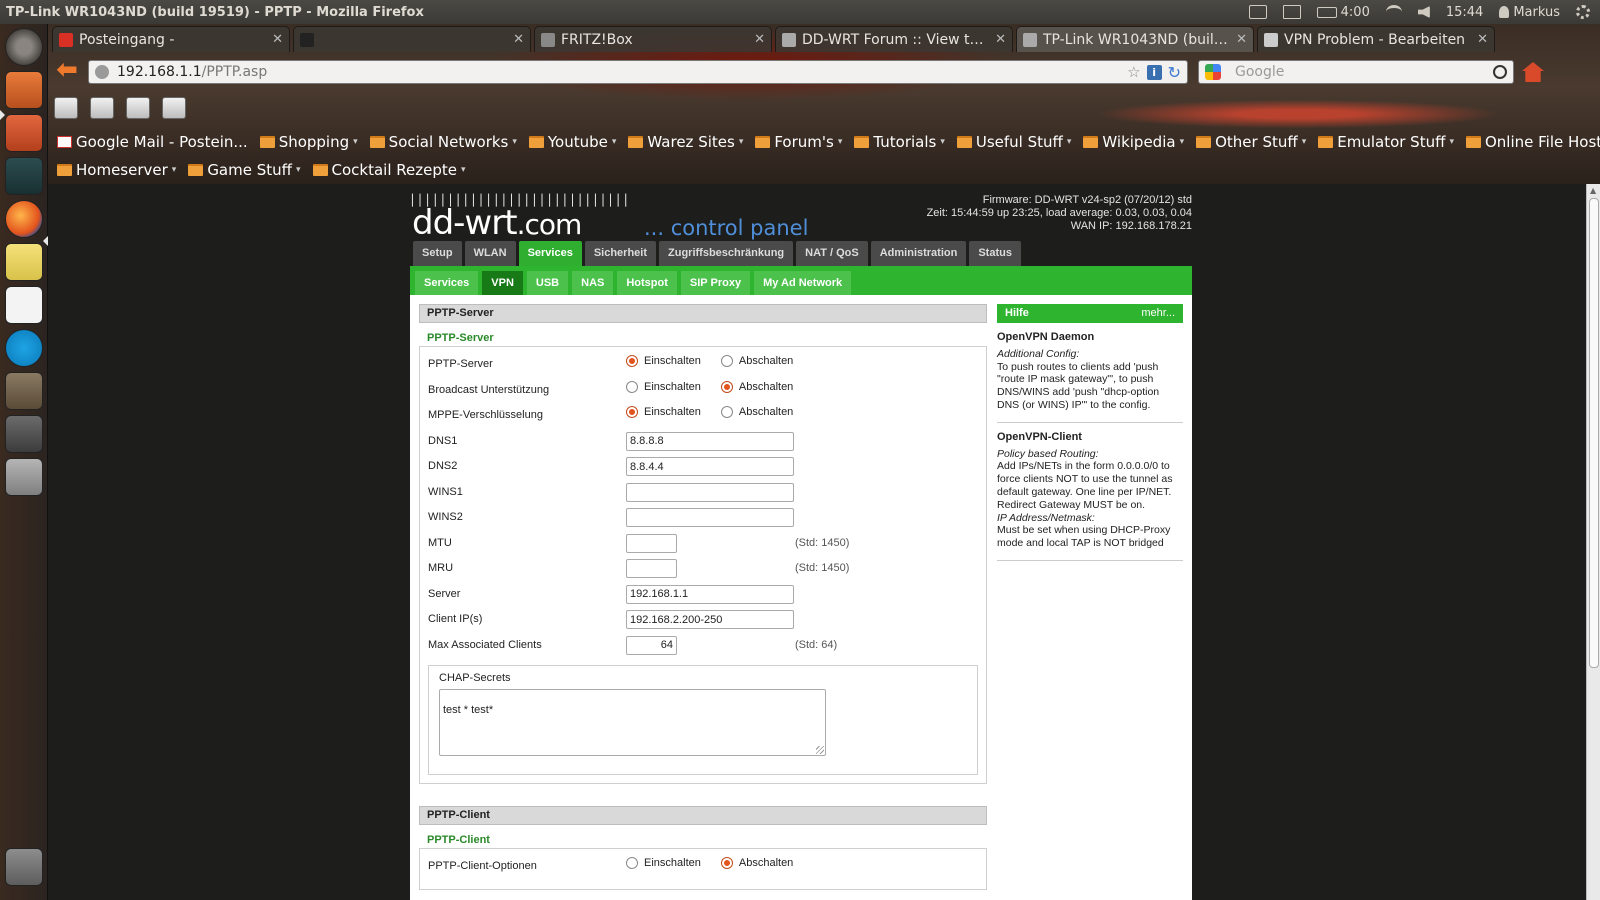  I want to click on drive-icon, so click(24, 477).